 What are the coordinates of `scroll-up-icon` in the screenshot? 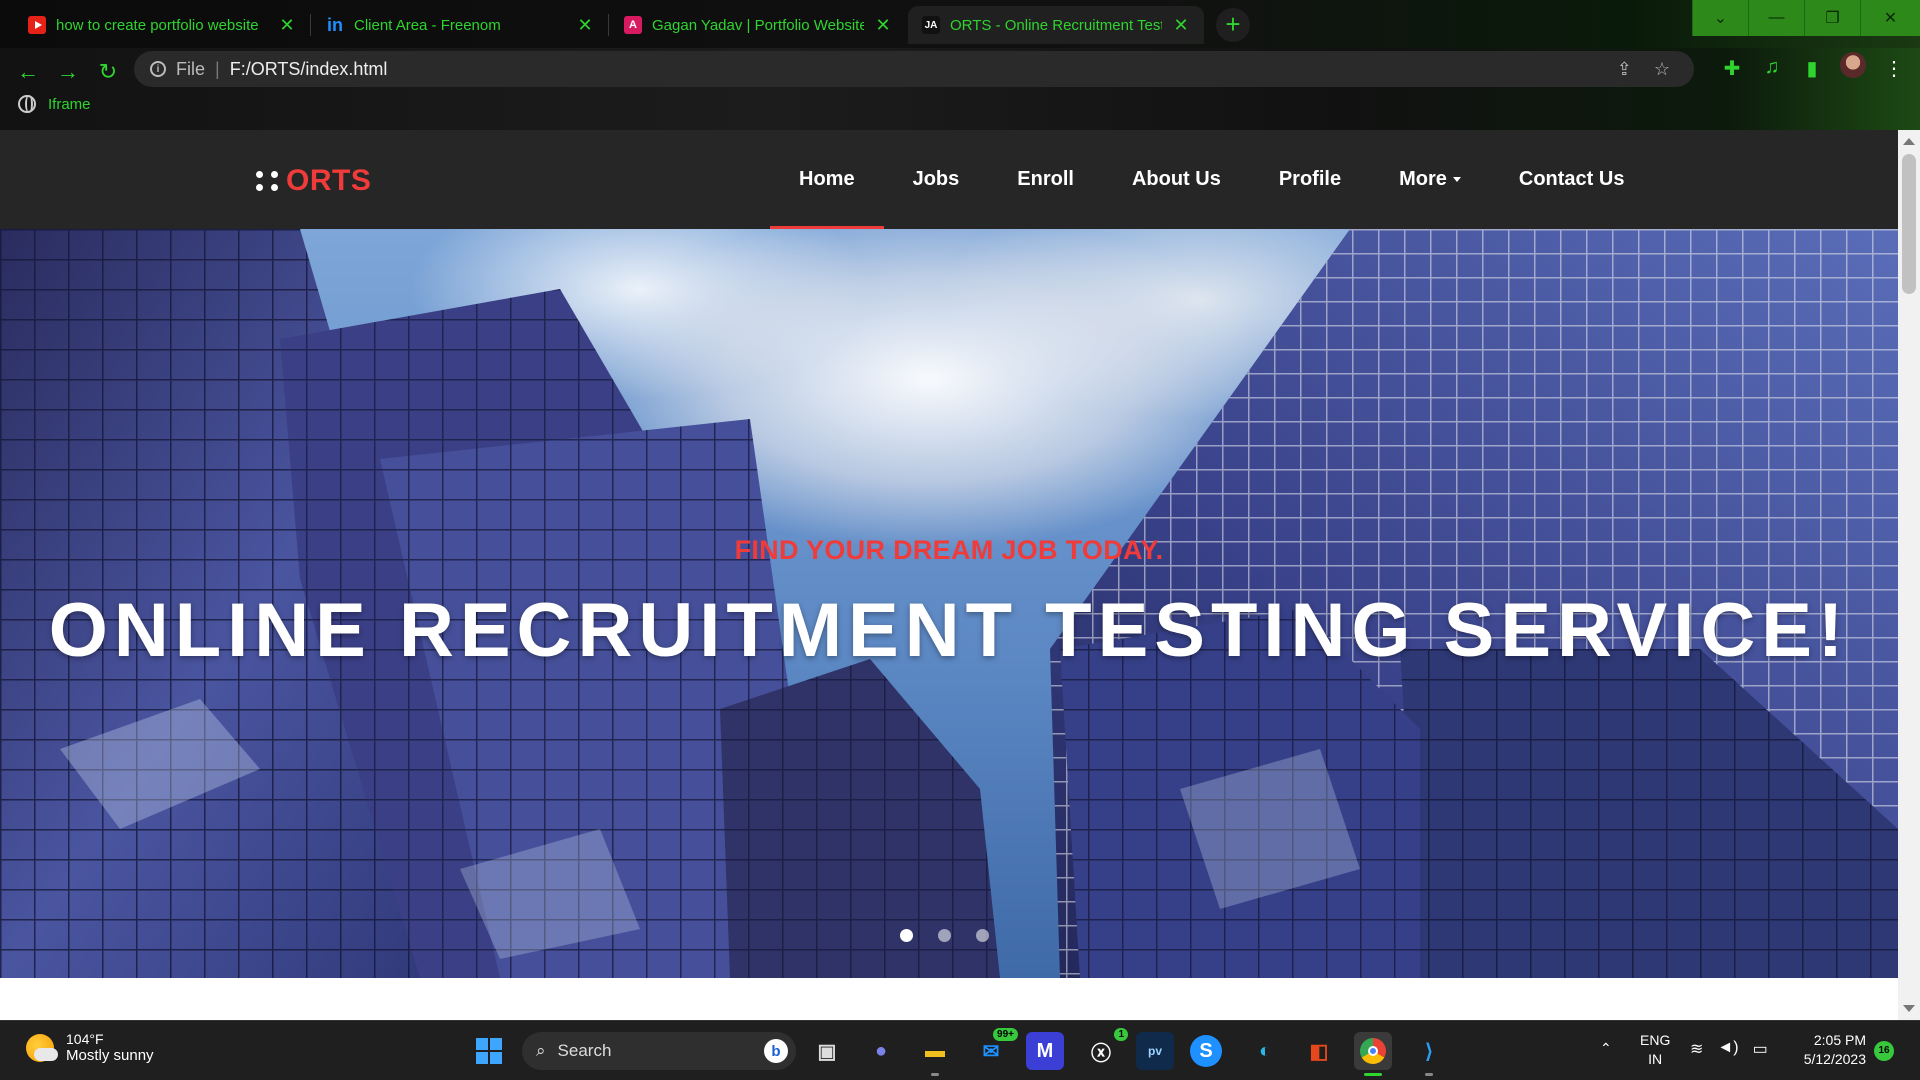 It's located at (1909, 141).